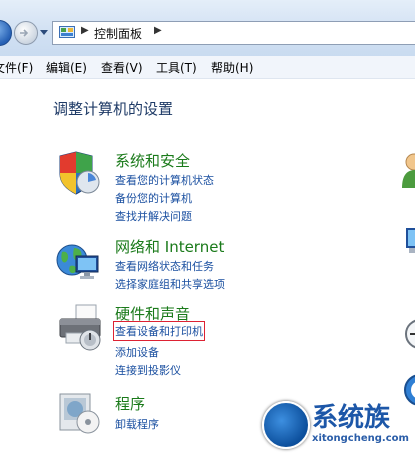 The height and width of the screenshot is (457, 415). Describe the element at coordinates (233, 33) in the screenshot. I see `address-bar: ▶ 控制面板 ▶` at that location.